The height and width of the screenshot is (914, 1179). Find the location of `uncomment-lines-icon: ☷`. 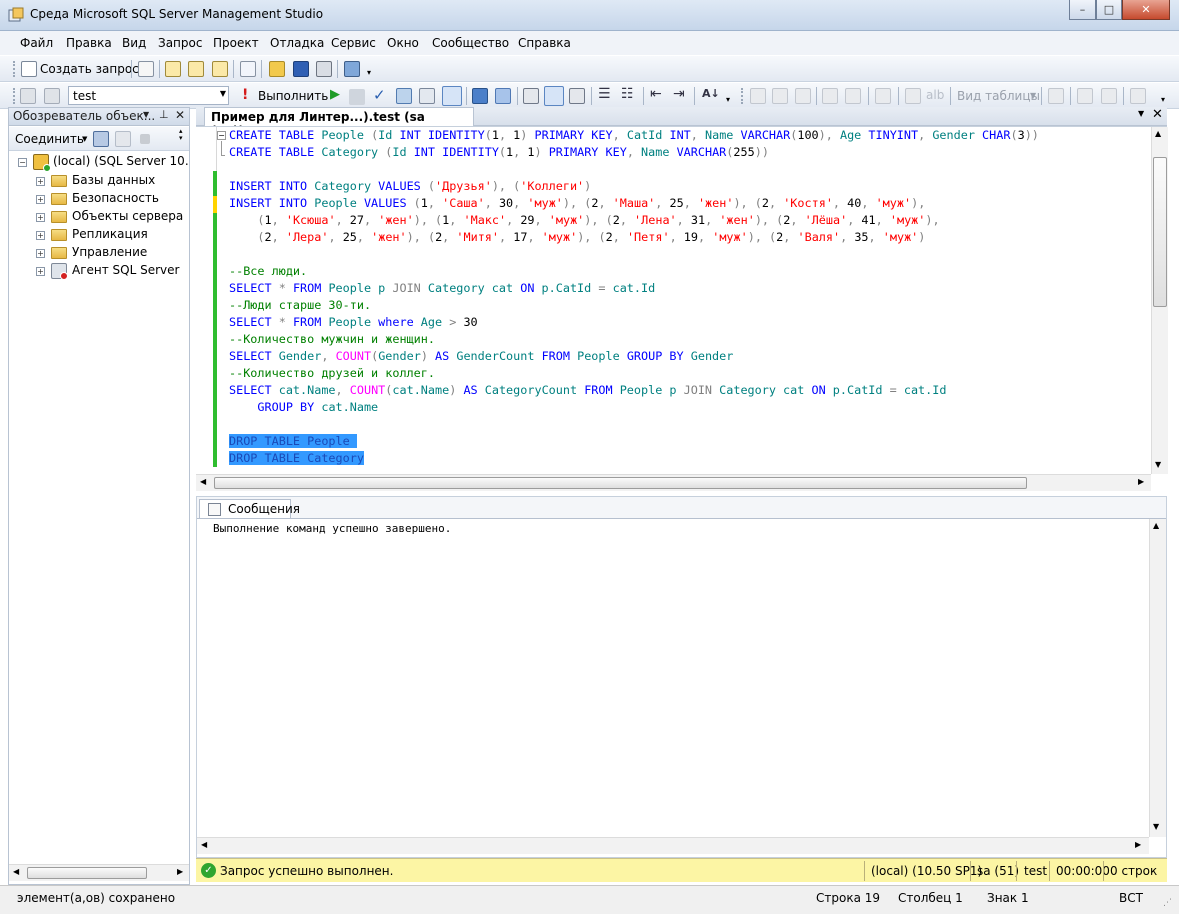

uncomment-lines-icon: ☷ is located at coordinates (627, 94).